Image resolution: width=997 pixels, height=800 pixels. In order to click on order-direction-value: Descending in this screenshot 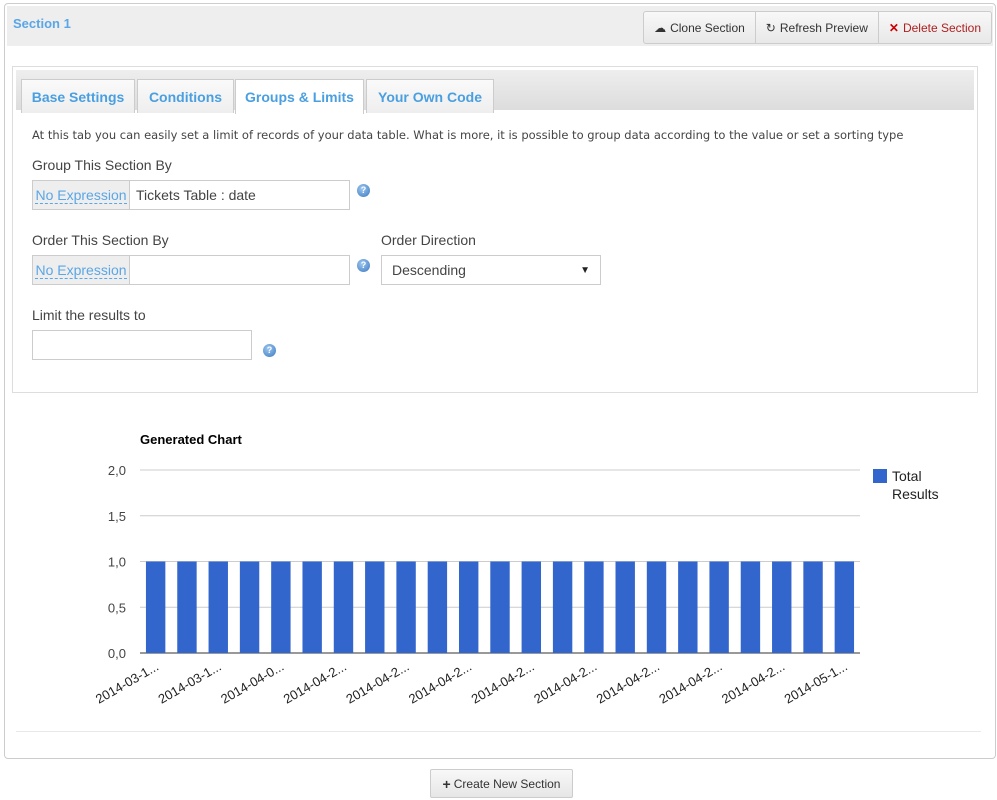, I will do `click(429, 270)`.